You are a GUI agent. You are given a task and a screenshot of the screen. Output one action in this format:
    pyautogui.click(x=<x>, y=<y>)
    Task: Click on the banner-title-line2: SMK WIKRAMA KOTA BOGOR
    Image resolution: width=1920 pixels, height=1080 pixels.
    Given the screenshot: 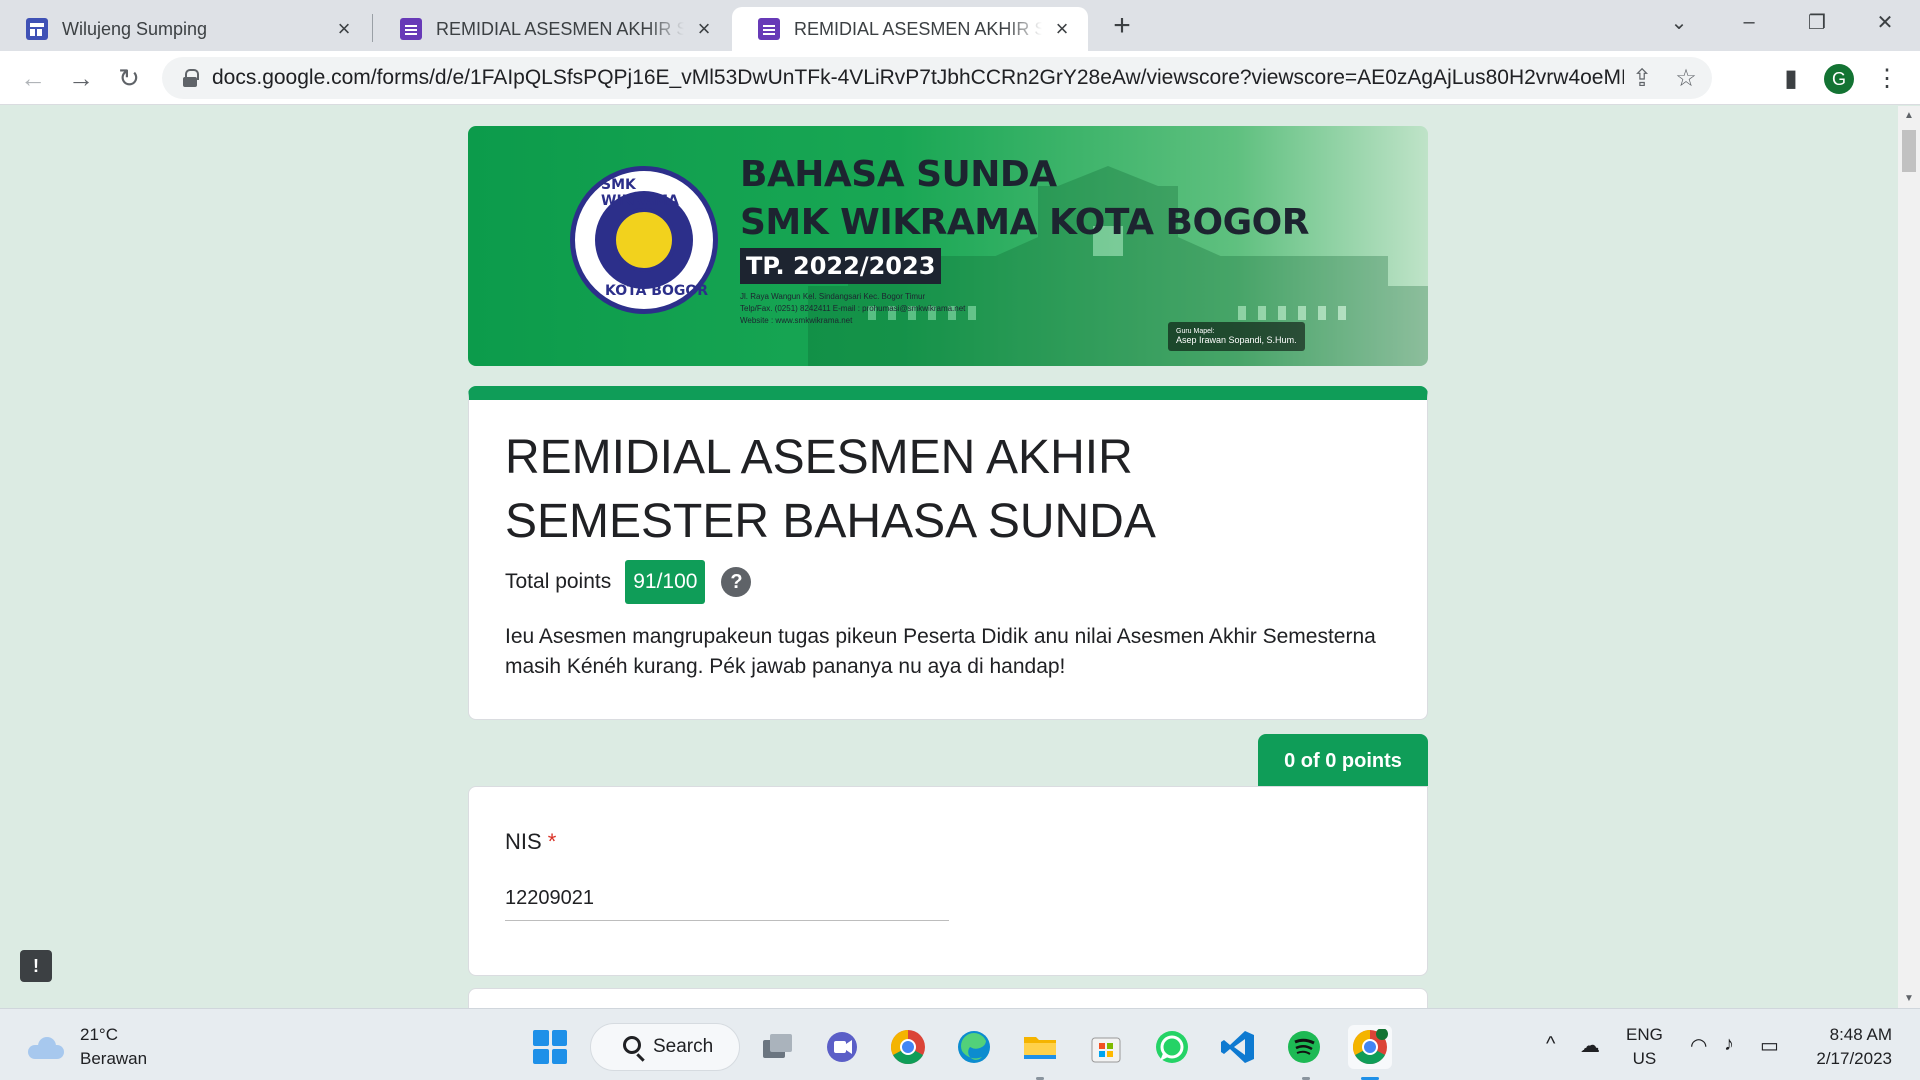 What is the action you would take?
    pyautogui.click(x=1024, y=222)
    